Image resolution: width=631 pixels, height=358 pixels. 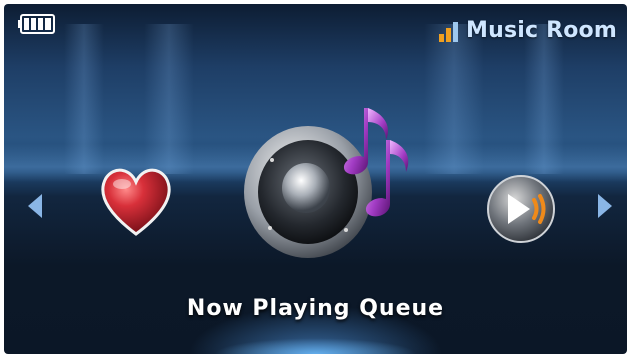 What do you see at coordinates (541, 30) in the screenshot?
I see `room-title: Music Room` at bounding box center [541, 30].